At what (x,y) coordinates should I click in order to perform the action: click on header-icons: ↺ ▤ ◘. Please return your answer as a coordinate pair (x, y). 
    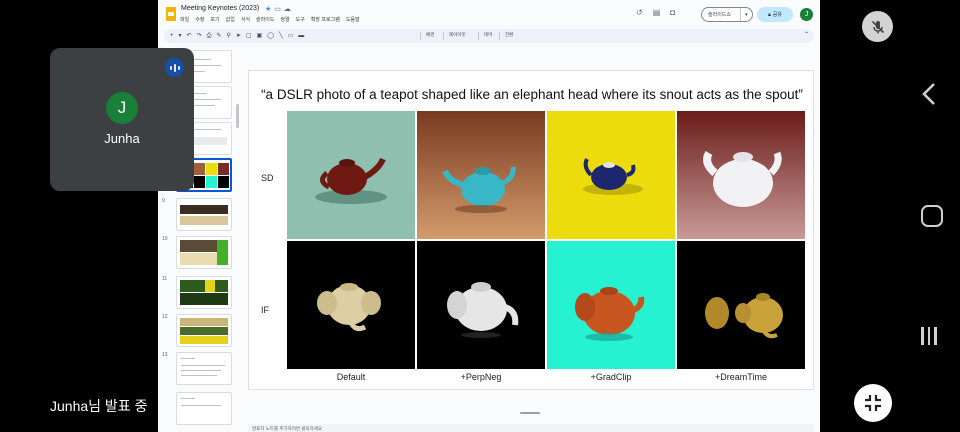
    Looking at the image, I should click on (655, 12).